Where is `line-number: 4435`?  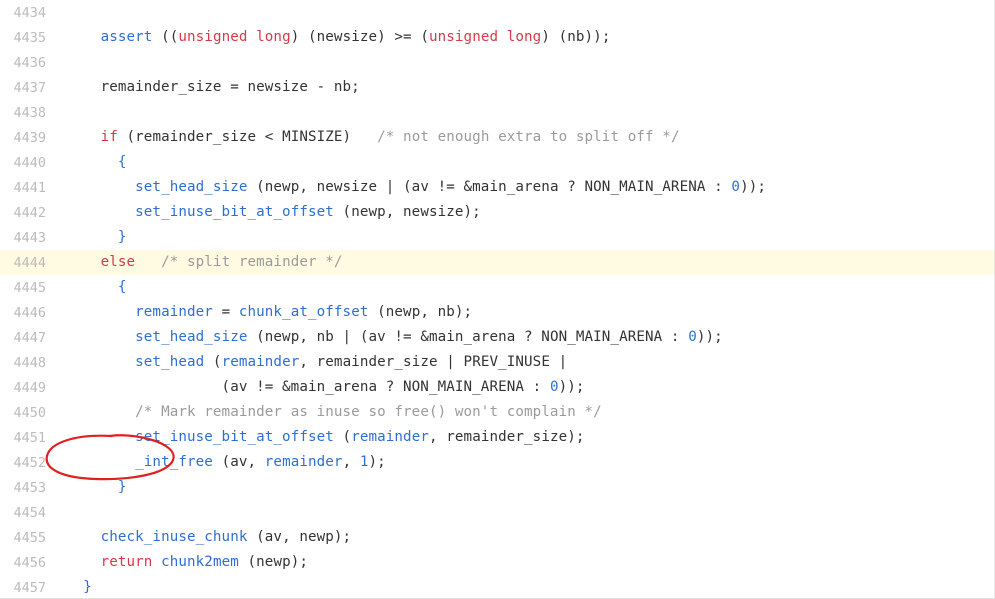
line-number: 4435 is located at coordinates (27, 37).